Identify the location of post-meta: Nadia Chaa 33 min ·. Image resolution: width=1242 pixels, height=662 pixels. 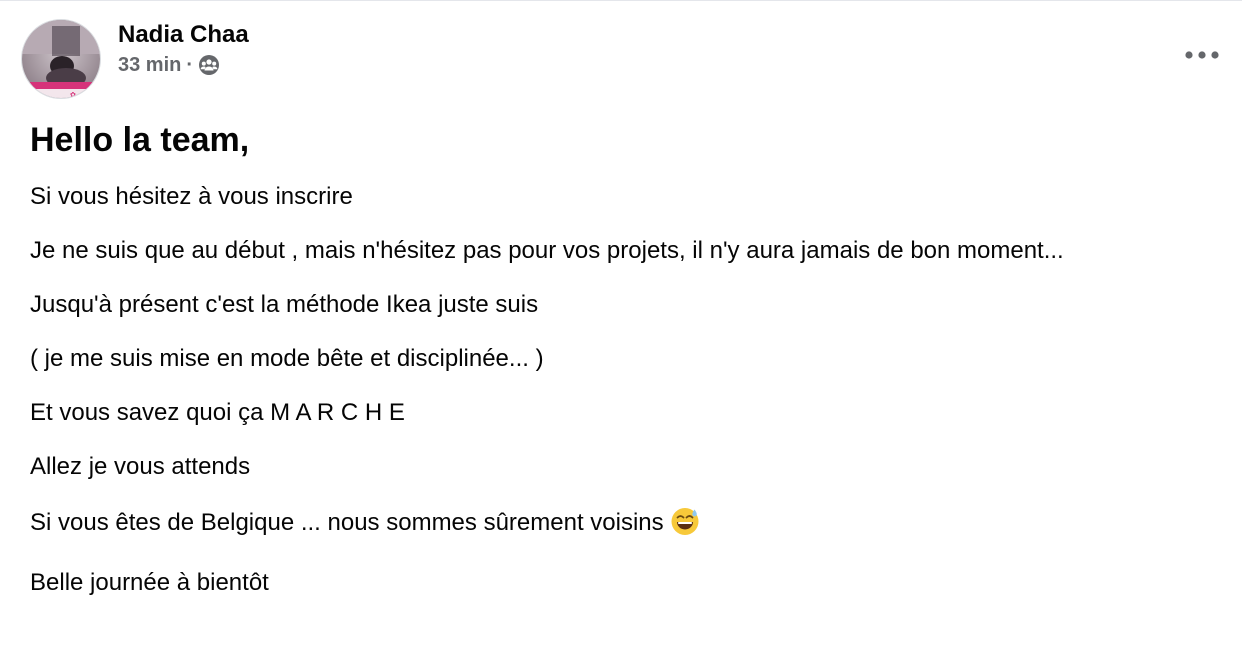
(183, 48).